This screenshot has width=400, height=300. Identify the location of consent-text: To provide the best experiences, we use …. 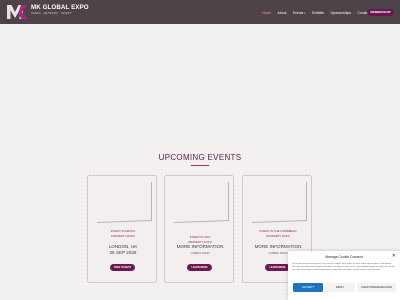
(344, 267).